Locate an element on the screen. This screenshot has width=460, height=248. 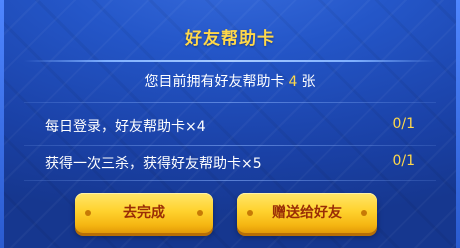
owned-suffix: 张 is located at coordinates (308, 82).